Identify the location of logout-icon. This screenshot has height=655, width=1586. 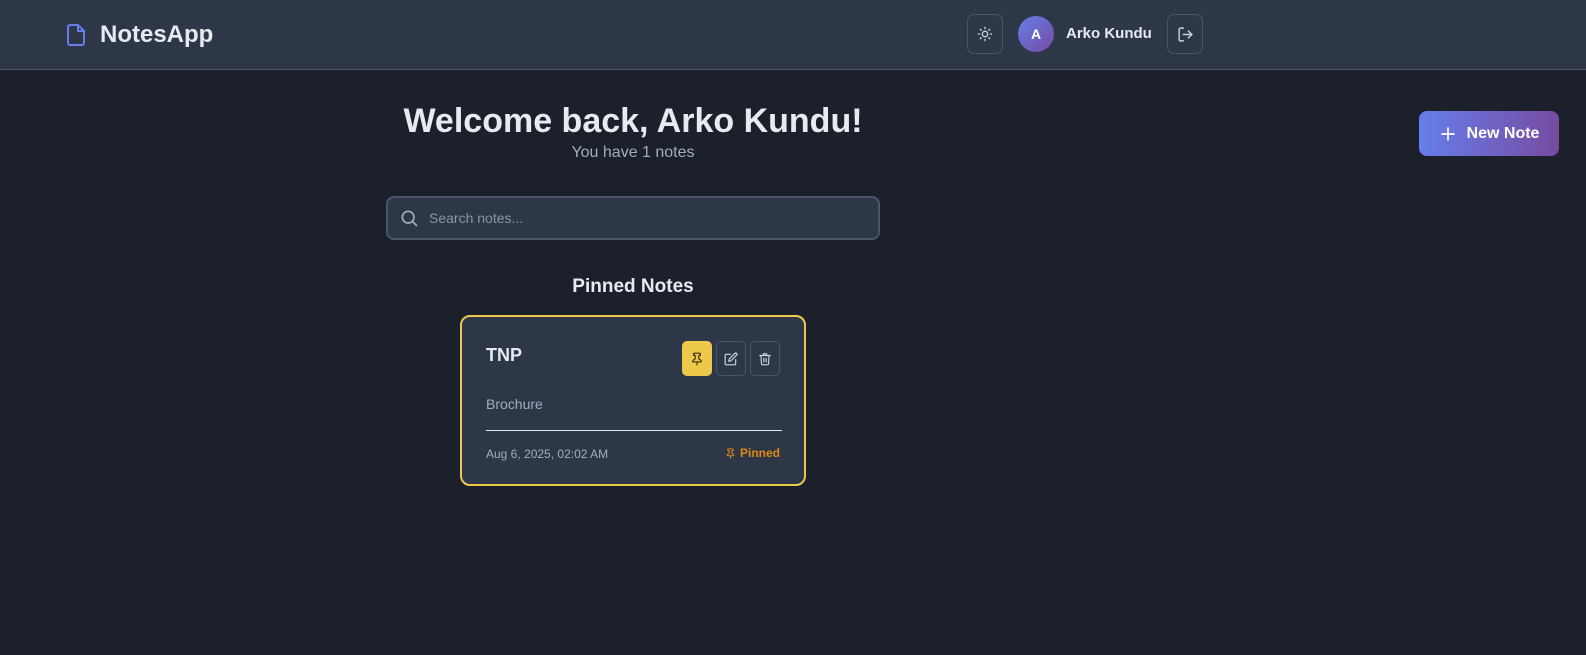
(1185, 34).